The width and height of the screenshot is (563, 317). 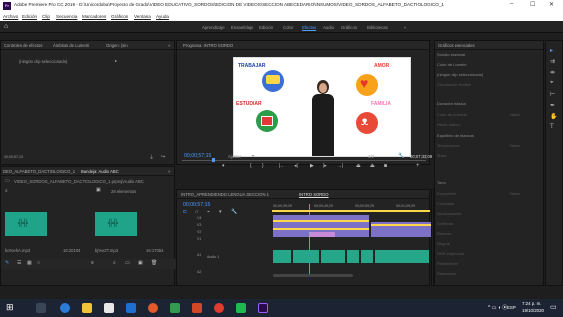 What do you see at coordinates (314, 194) in the screenshot?
I see `tab-sequence-intro-sordo: INTRO SORDO` at bounding box center [314, 194].